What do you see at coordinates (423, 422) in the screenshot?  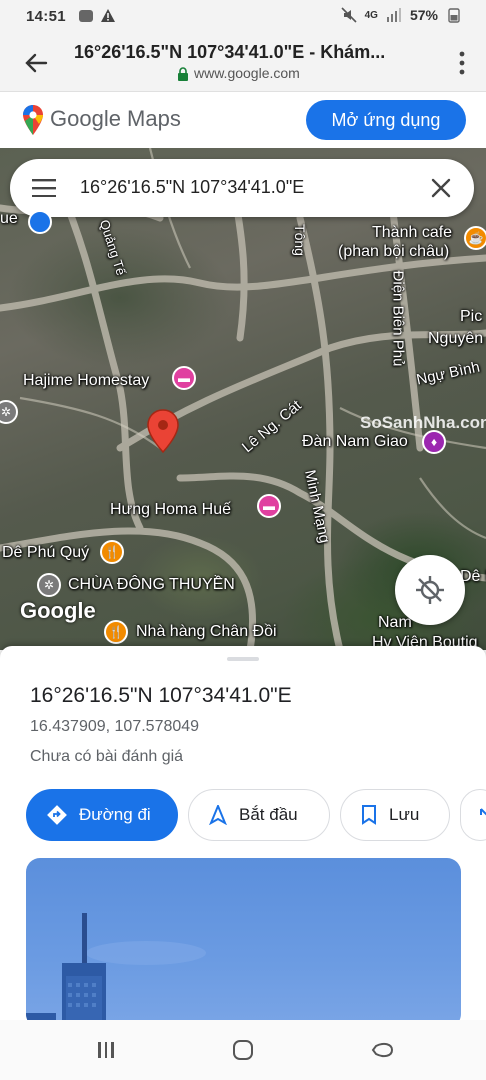 I see `watermark: SoSanhNha.com` at bounding box center [423, 422].